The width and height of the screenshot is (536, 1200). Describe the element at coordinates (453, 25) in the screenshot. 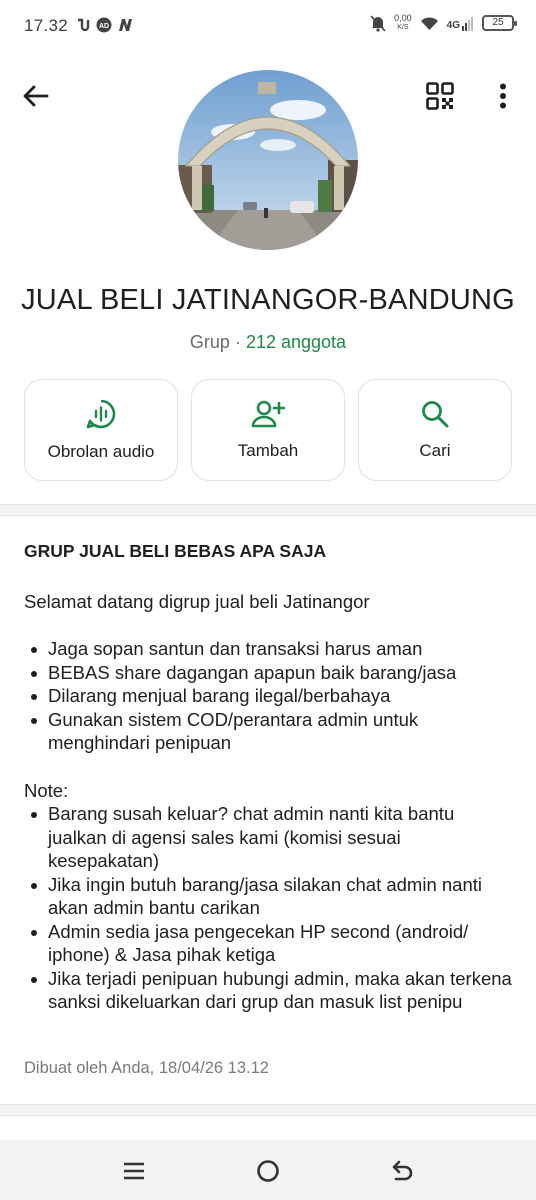

I see `network-type: 4G` at that location.